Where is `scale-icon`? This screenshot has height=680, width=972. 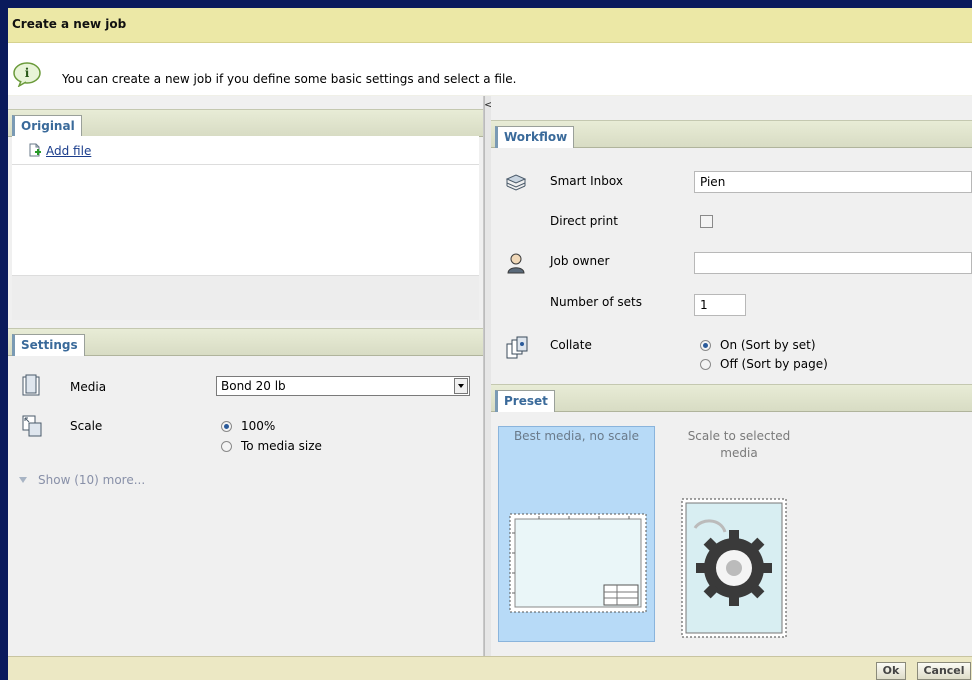
scale-icon is located at coordinates (32, 426).